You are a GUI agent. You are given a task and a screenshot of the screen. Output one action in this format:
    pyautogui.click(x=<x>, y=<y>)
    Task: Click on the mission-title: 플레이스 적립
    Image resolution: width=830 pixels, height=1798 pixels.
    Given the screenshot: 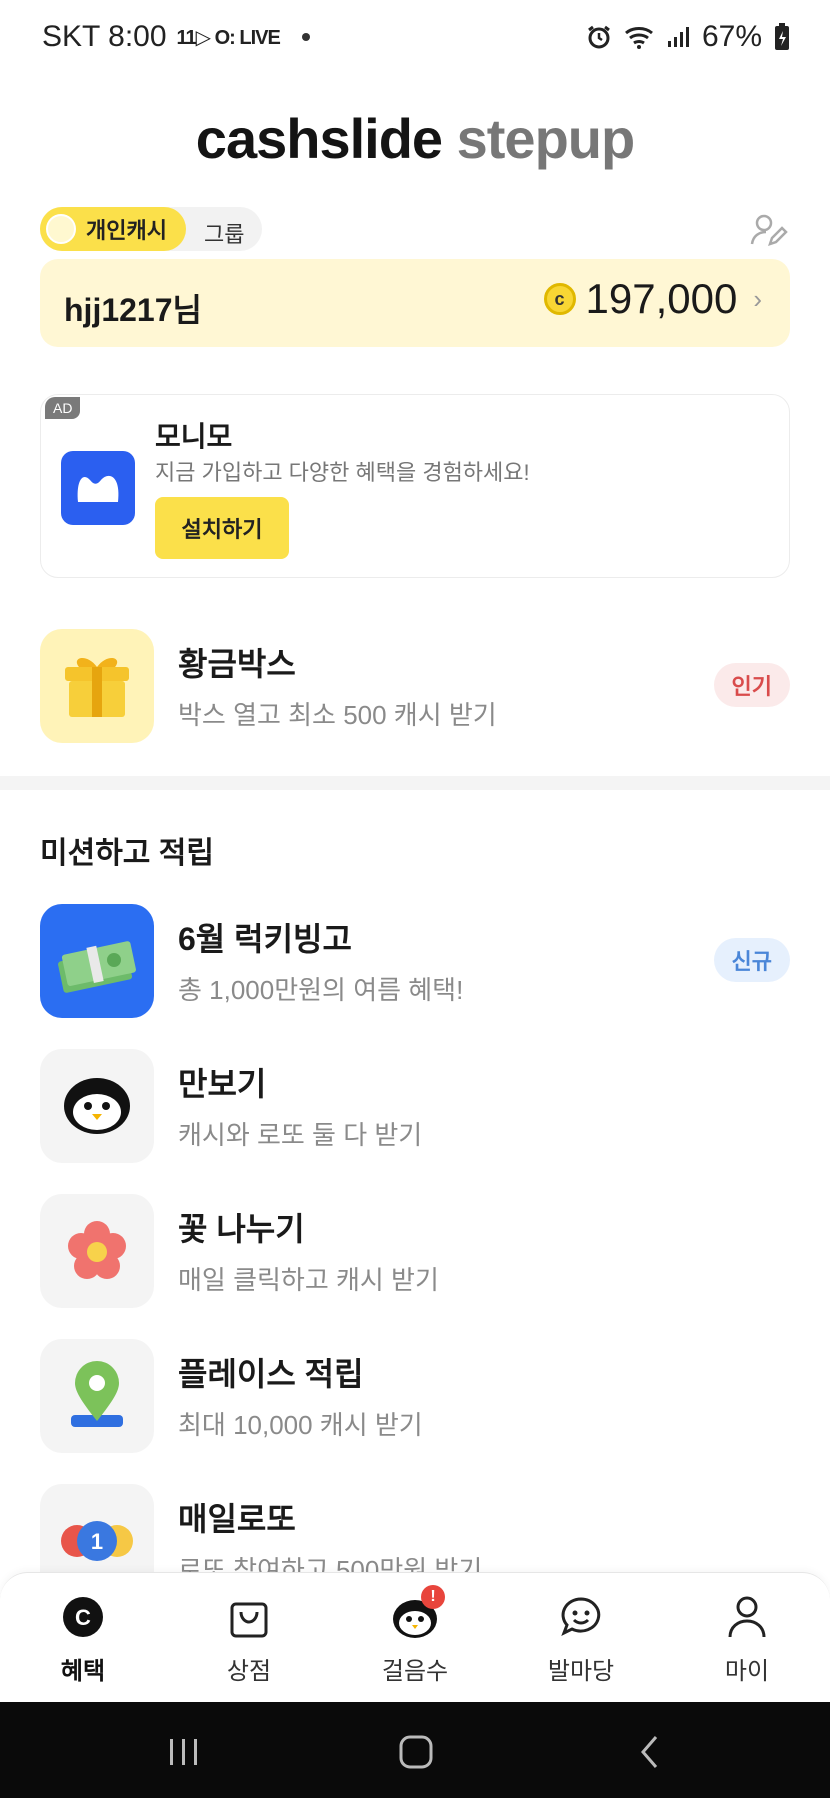 What is the action you would take?
    pyautogui.click(x=271, y=1374)
    